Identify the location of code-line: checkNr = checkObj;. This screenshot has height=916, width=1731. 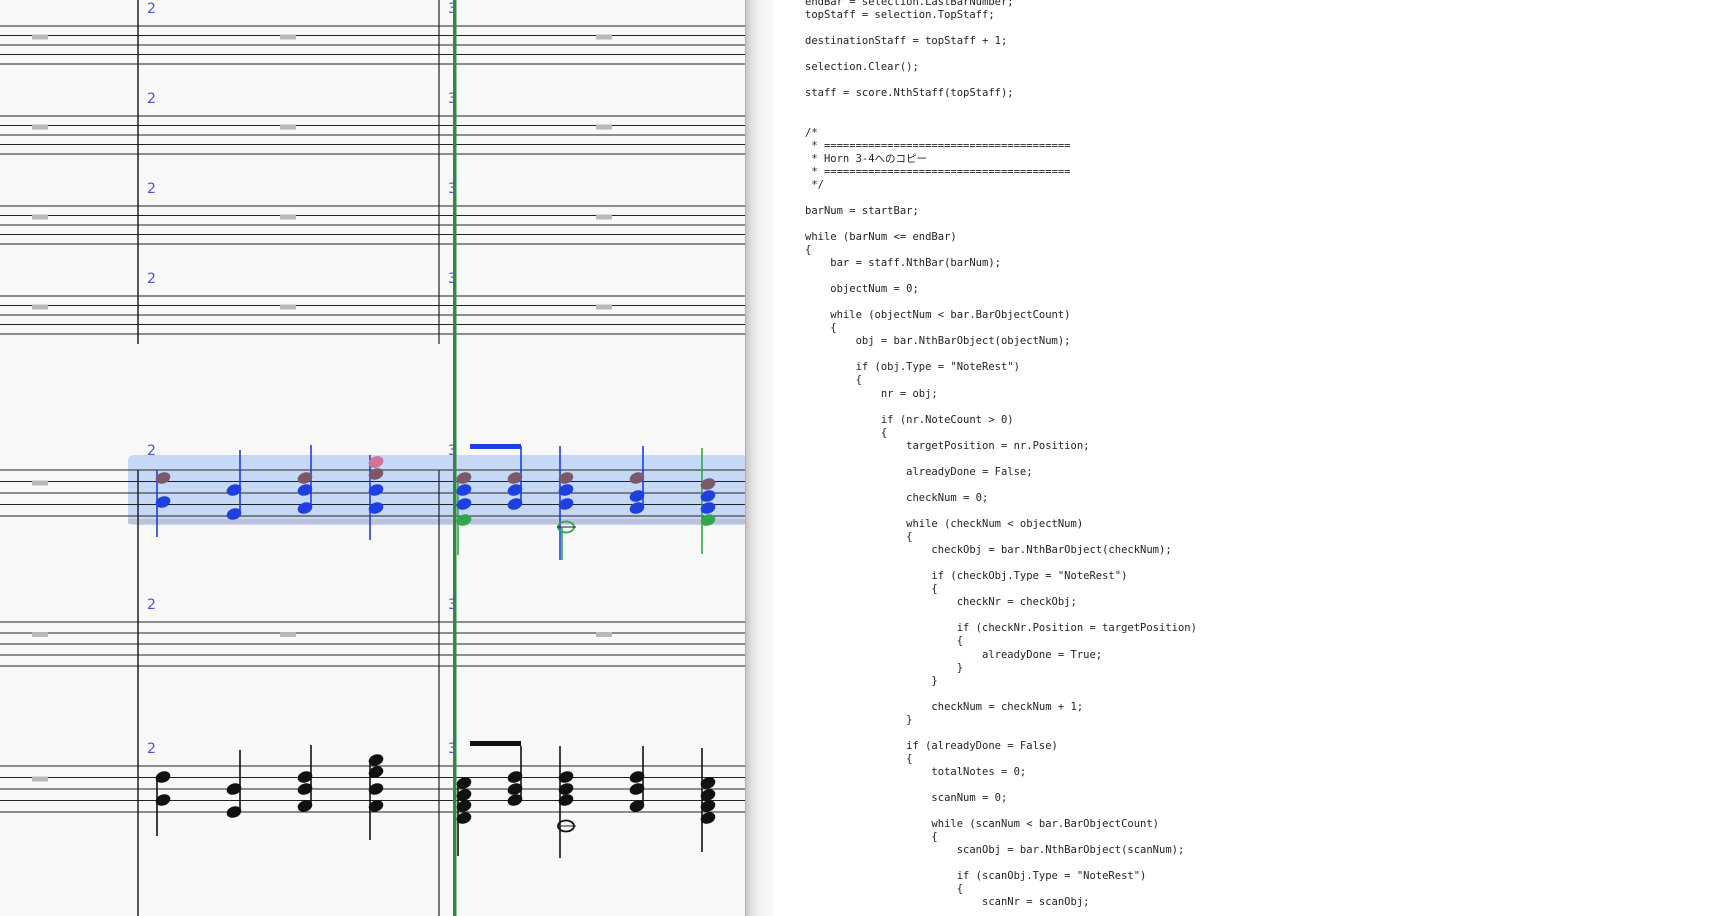
(941, 602).